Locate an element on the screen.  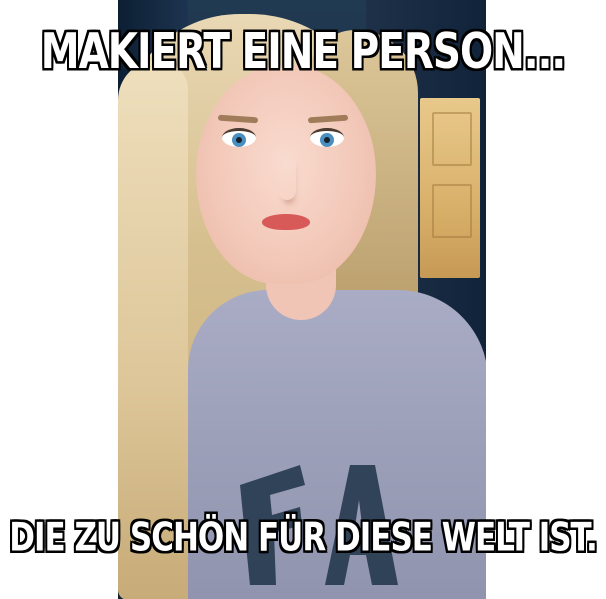
nose is located at coordinates (287, 177).